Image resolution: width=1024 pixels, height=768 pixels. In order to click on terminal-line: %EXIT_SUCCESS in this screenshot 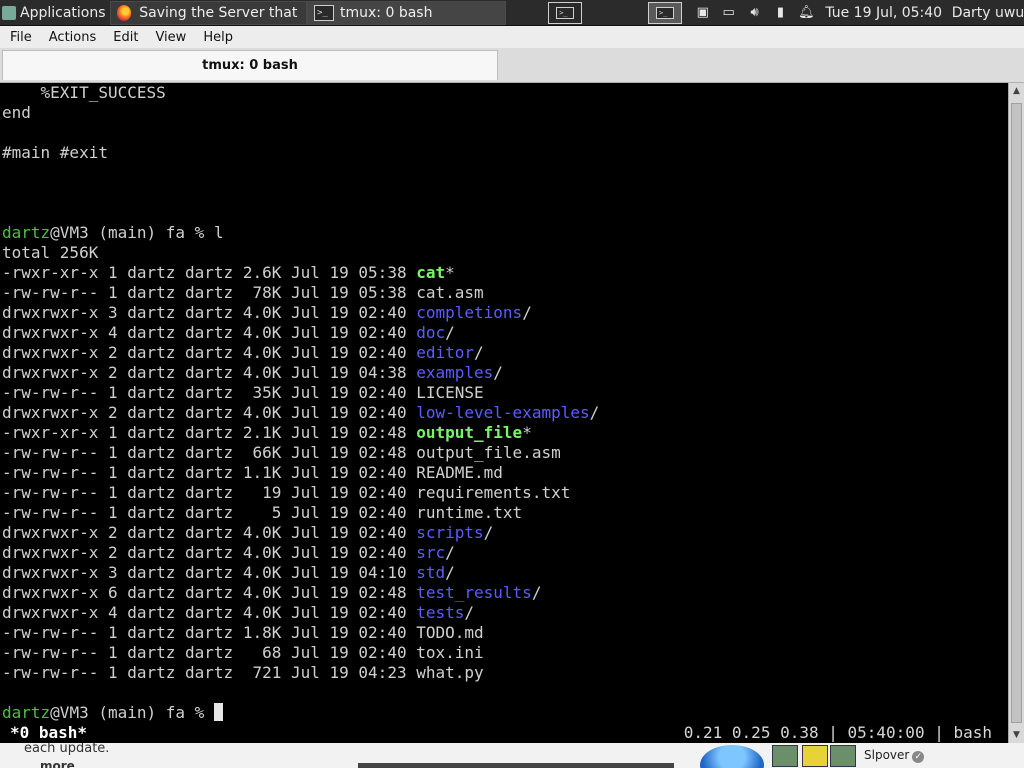, I will do `click(84, 92)`.